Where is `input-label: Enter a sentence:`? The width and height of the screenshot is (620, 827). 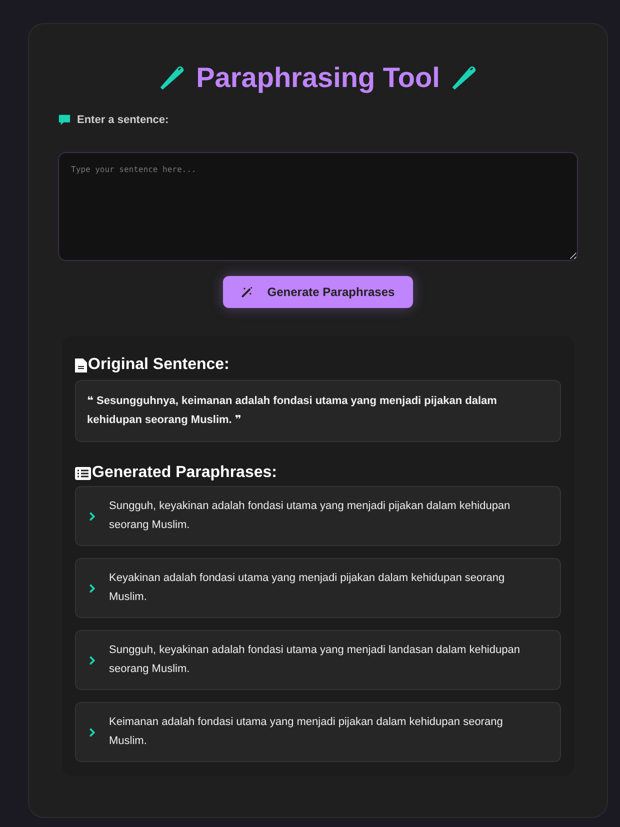
input-label: Enter a sentence: is located at coordinates (123, 120).